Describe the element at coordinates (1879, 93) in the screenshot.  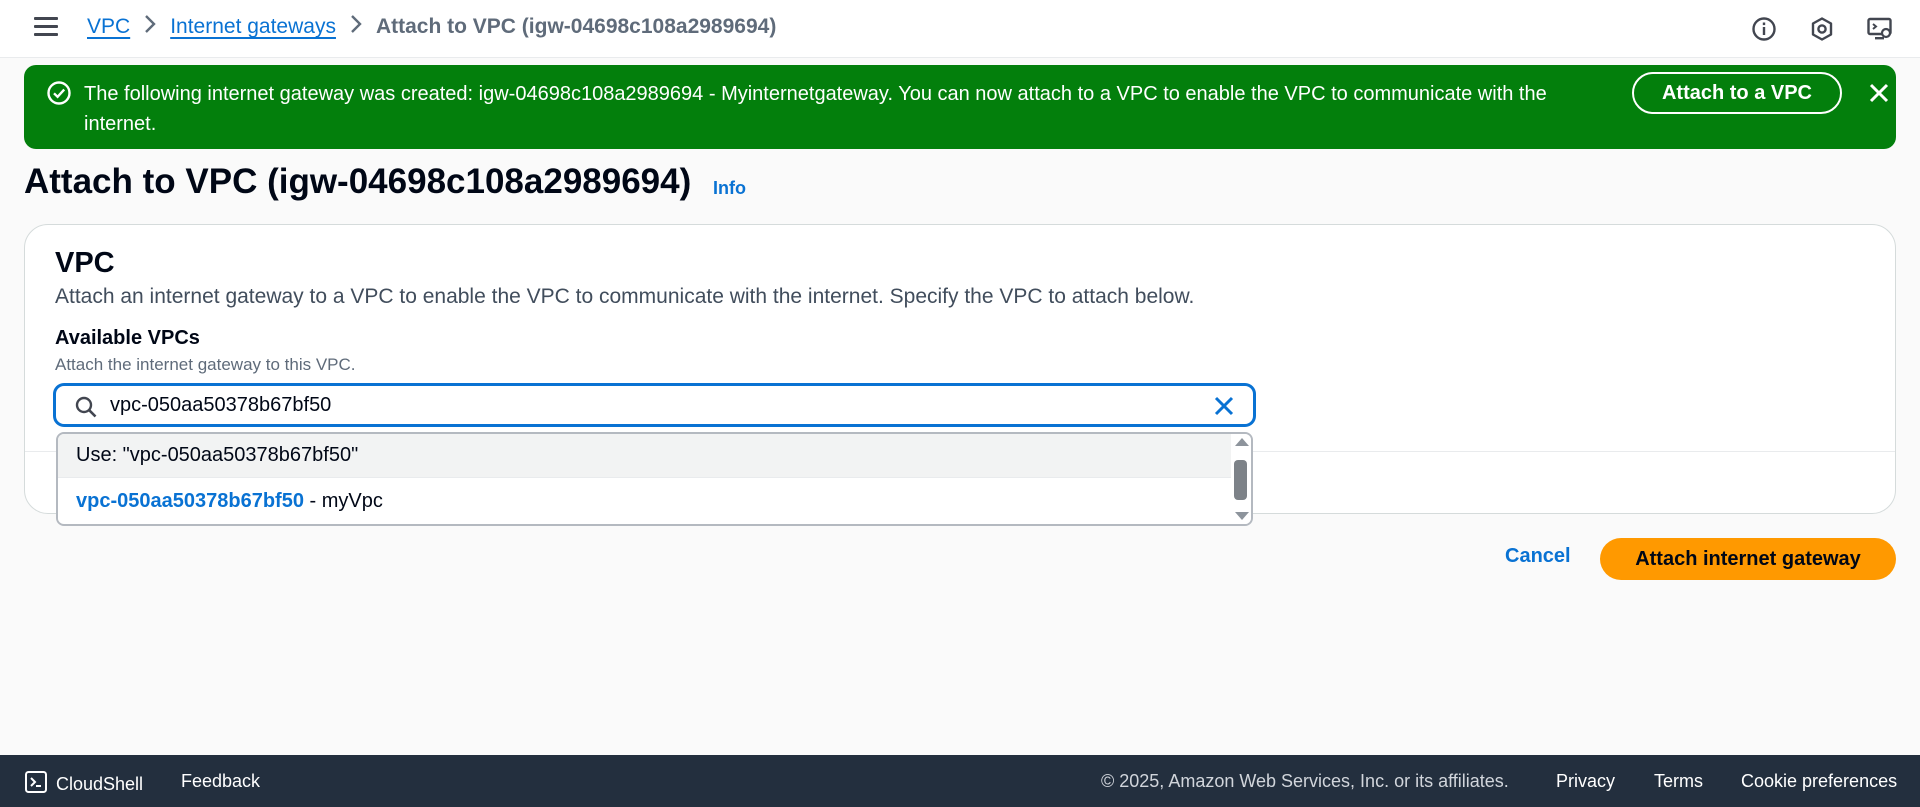
I see `close-icon` at that location.